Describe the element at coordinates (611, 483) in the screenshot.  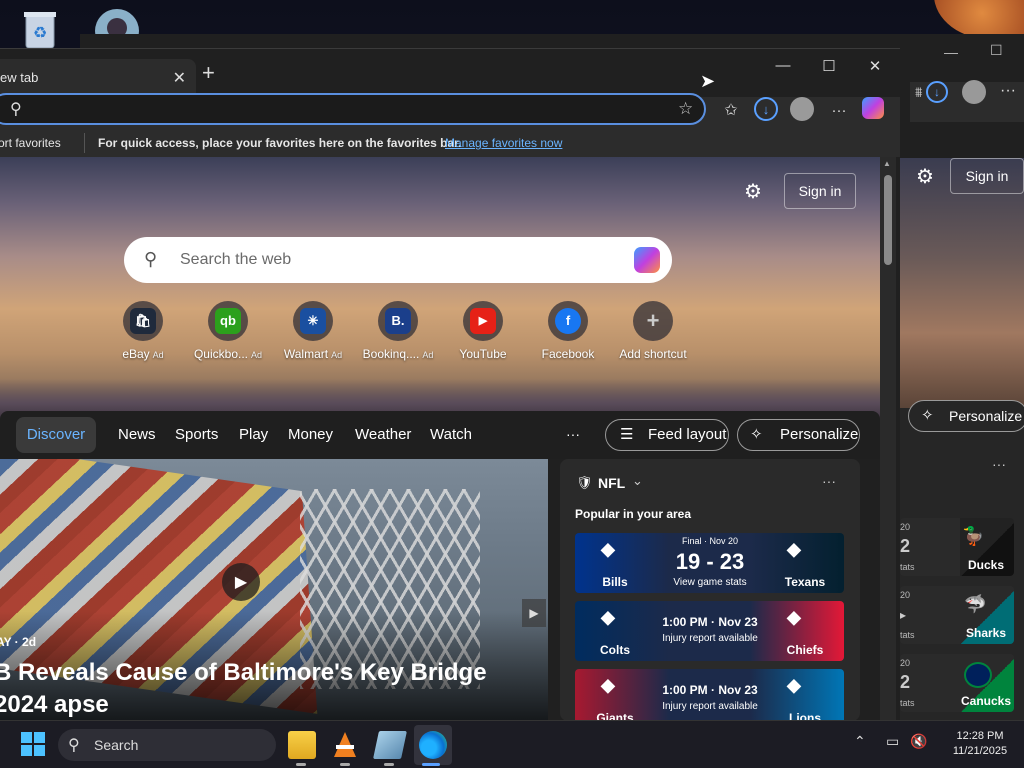
I see `nfl-title: NFL` at that location.